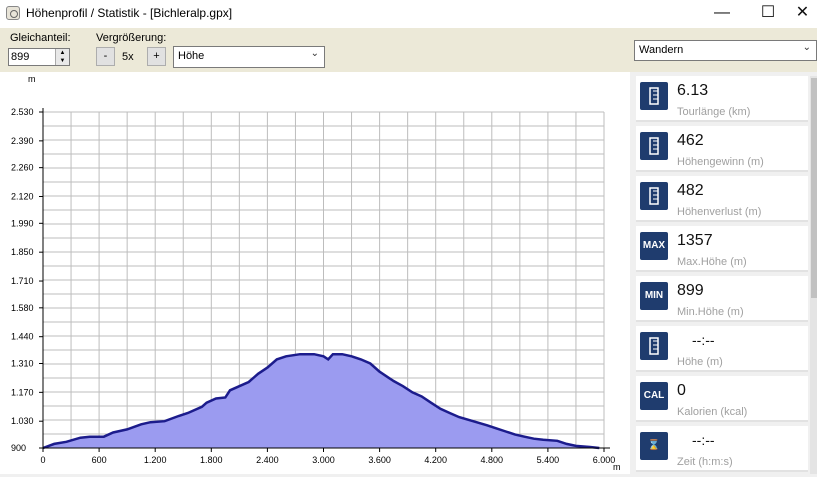 Image resolution: width=817 pixels, height=477 pixels. Describe the element at coordinates (249, 57) in the screenshot. I see `y-axis-select: Höhe ⌄` at that location.